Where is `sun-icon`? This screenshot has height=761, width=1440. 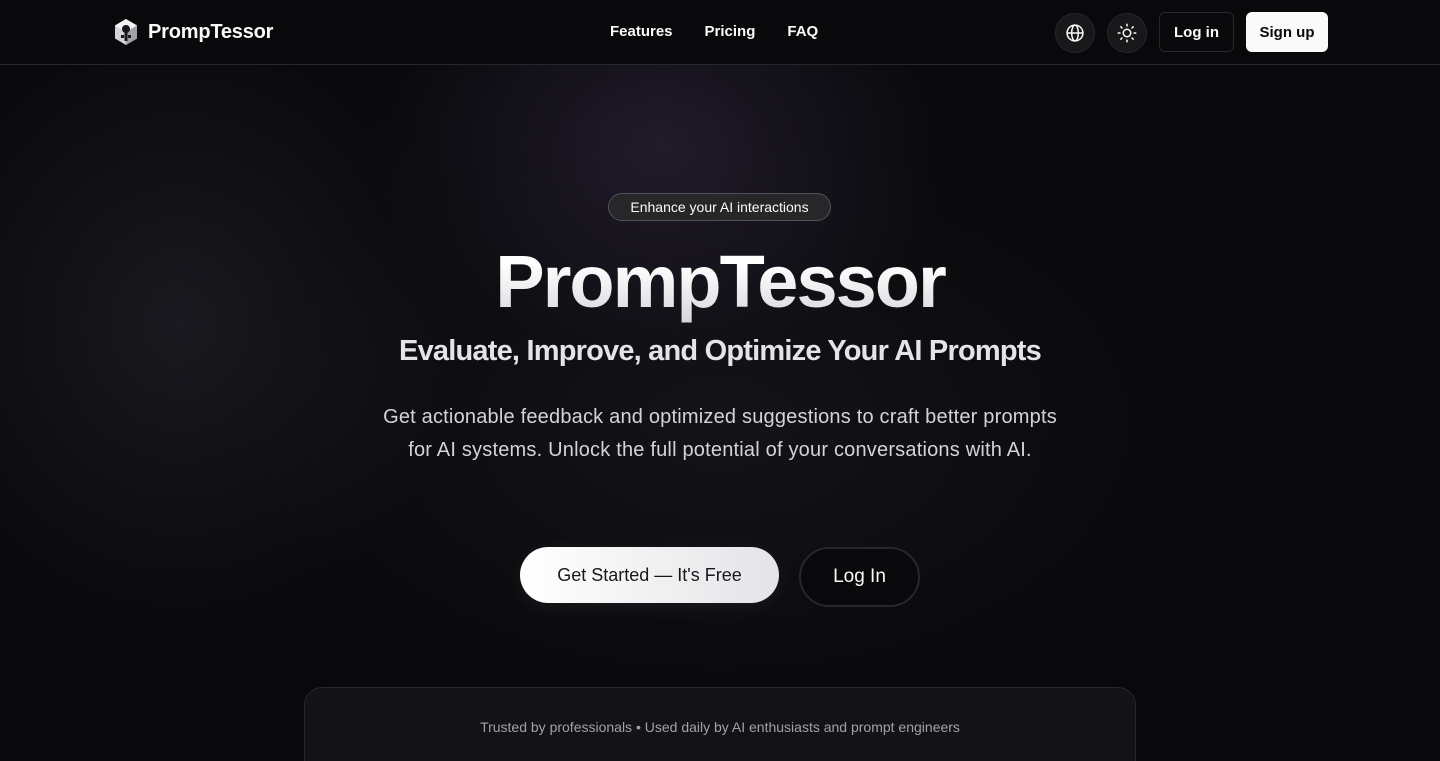
sun-icon is located at coordinates (1127, 33).